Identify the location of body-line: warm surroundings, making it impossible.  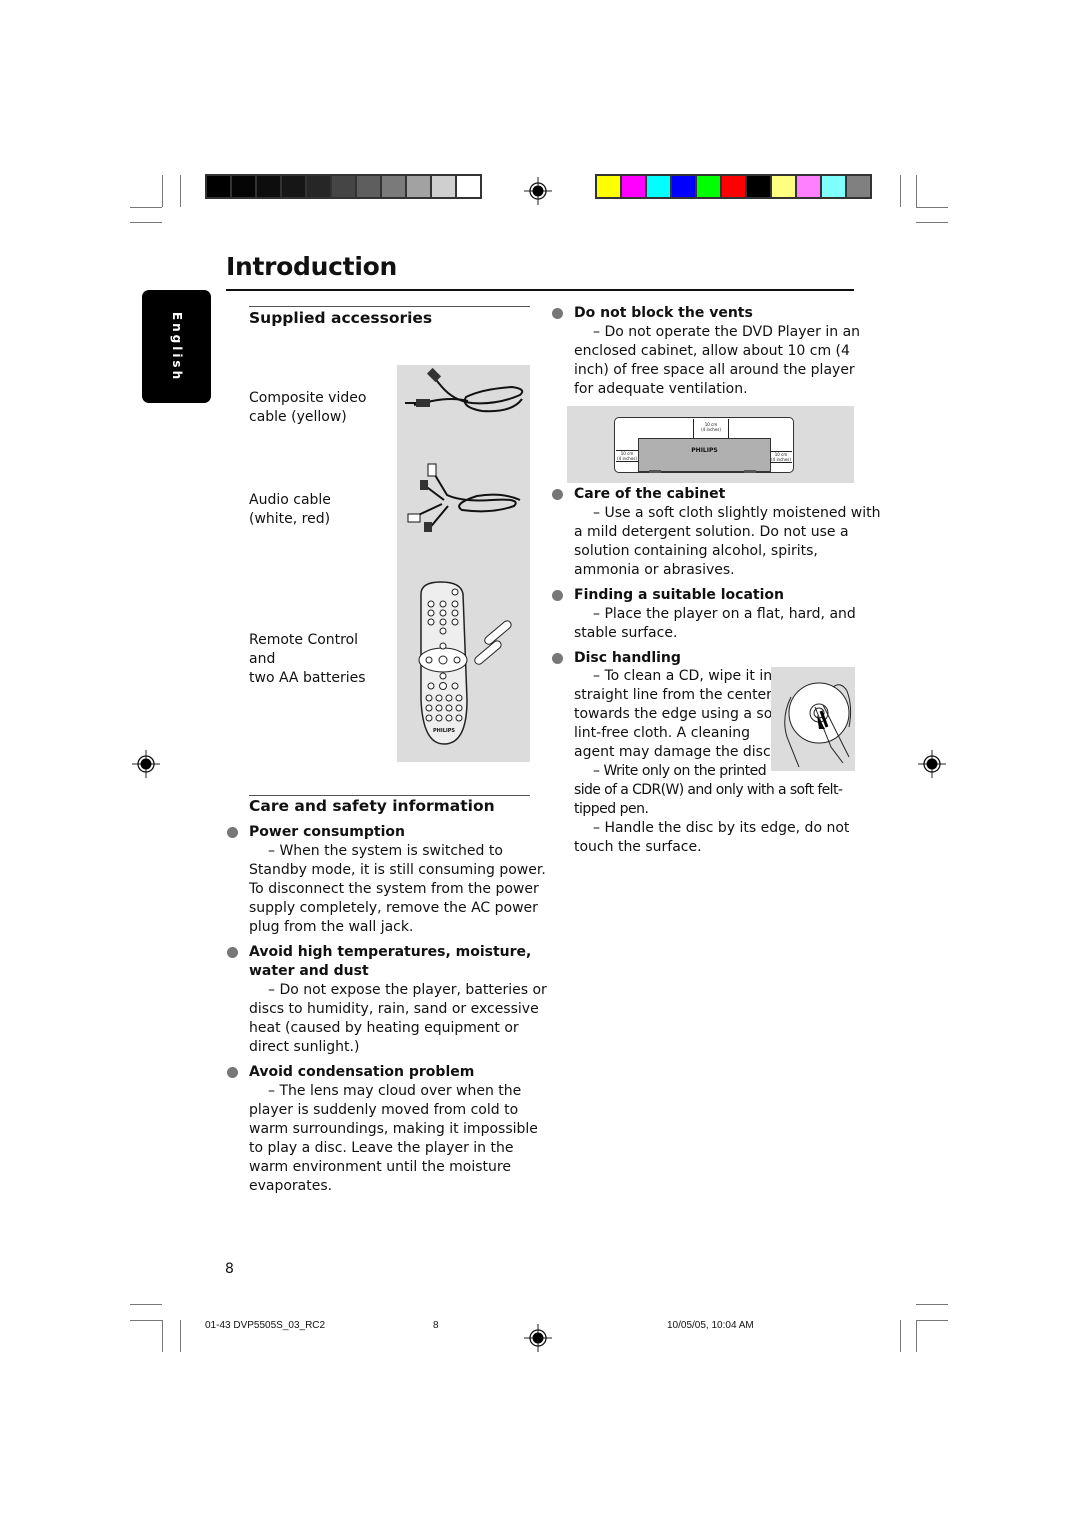
(393, 1129).